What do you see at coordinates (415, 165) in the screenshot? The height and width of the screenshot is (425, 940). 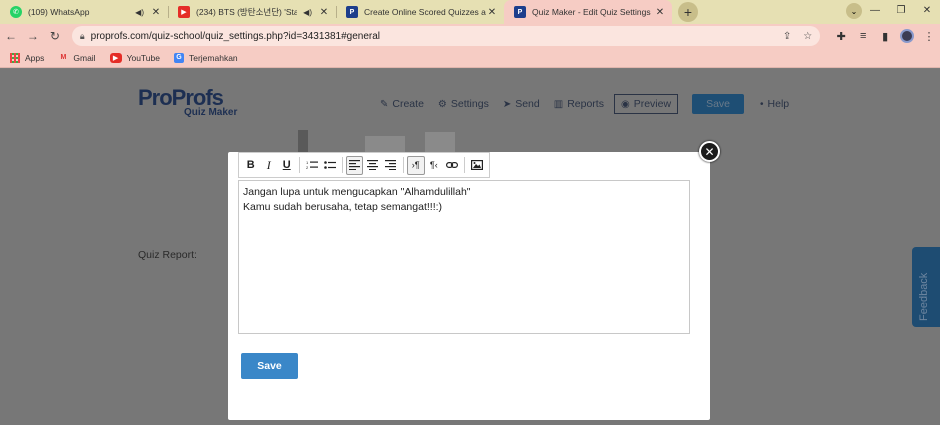 I see `text-direction-ltr-icon: ›¶` at bounding box center [415, 165].